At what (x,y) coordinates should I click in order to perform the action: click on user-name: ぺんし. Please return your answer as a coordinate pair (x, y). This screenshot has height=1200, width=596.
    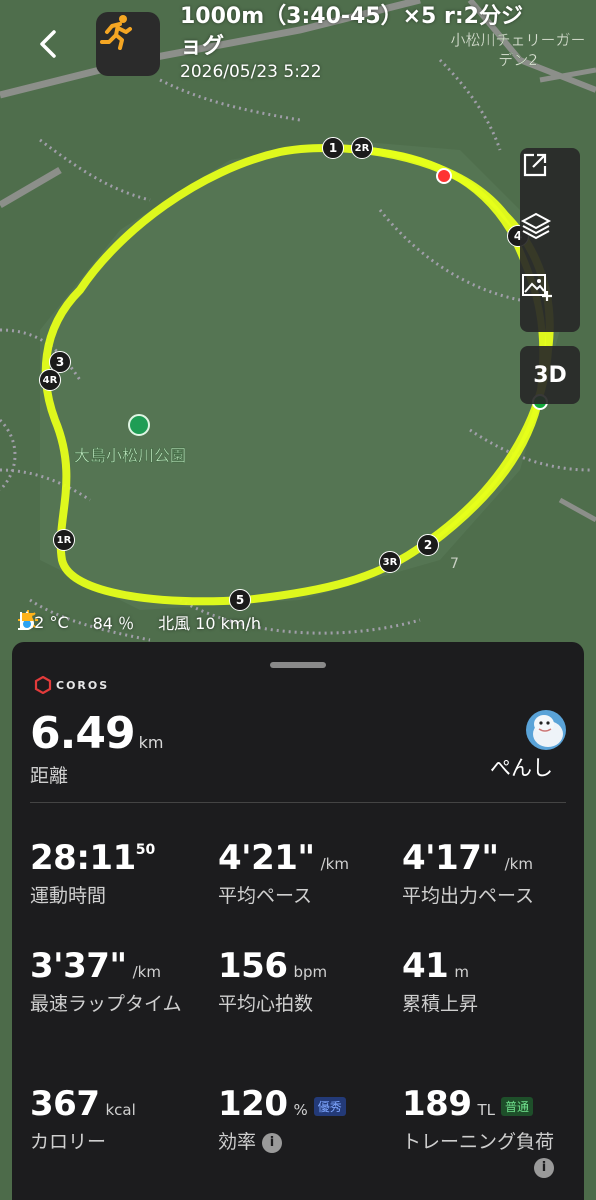
    Looking at the image, I should click on (521, 767).